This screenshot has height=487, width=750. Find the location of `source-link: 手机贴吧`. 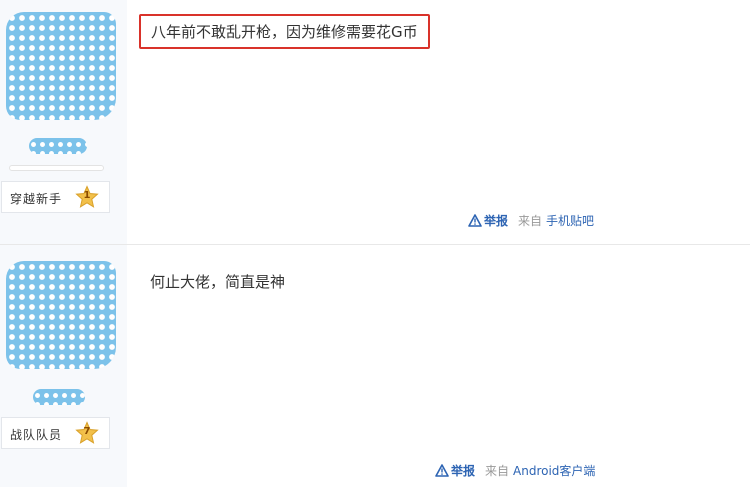

source-link: 手机贴吧 is located at coordinates (570, 220).